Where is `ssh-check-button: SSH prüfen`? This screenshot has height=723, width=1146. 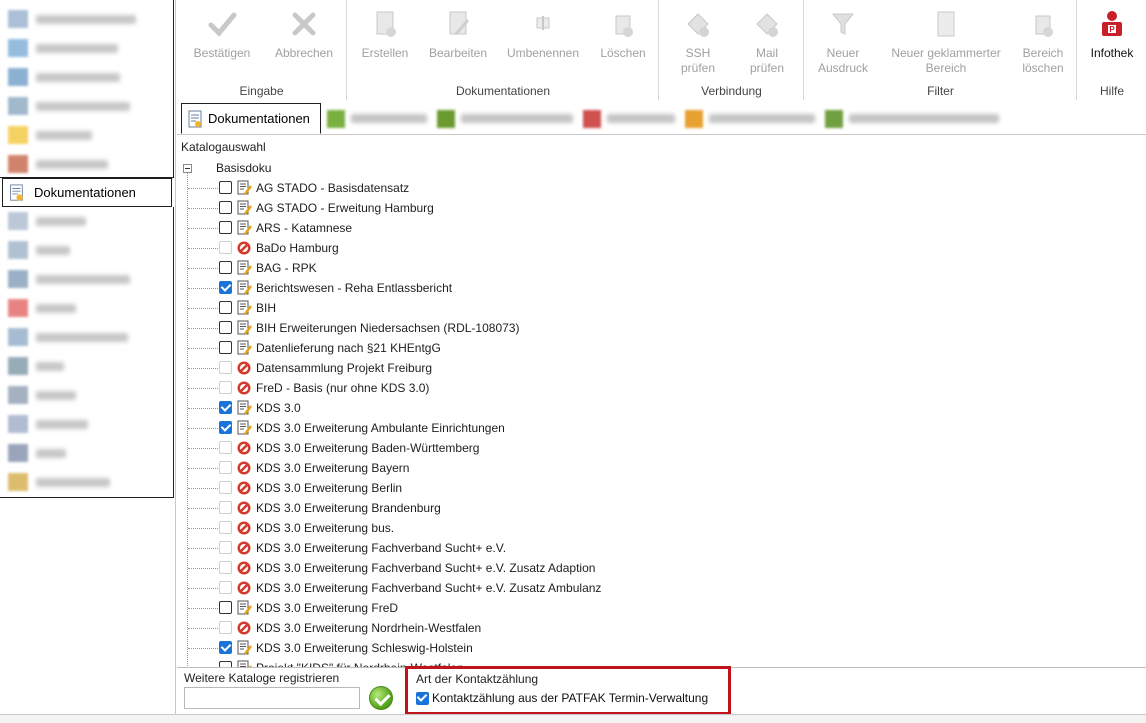 ssh-check-button: SSH prüfen is located at coordinates (698, 42).